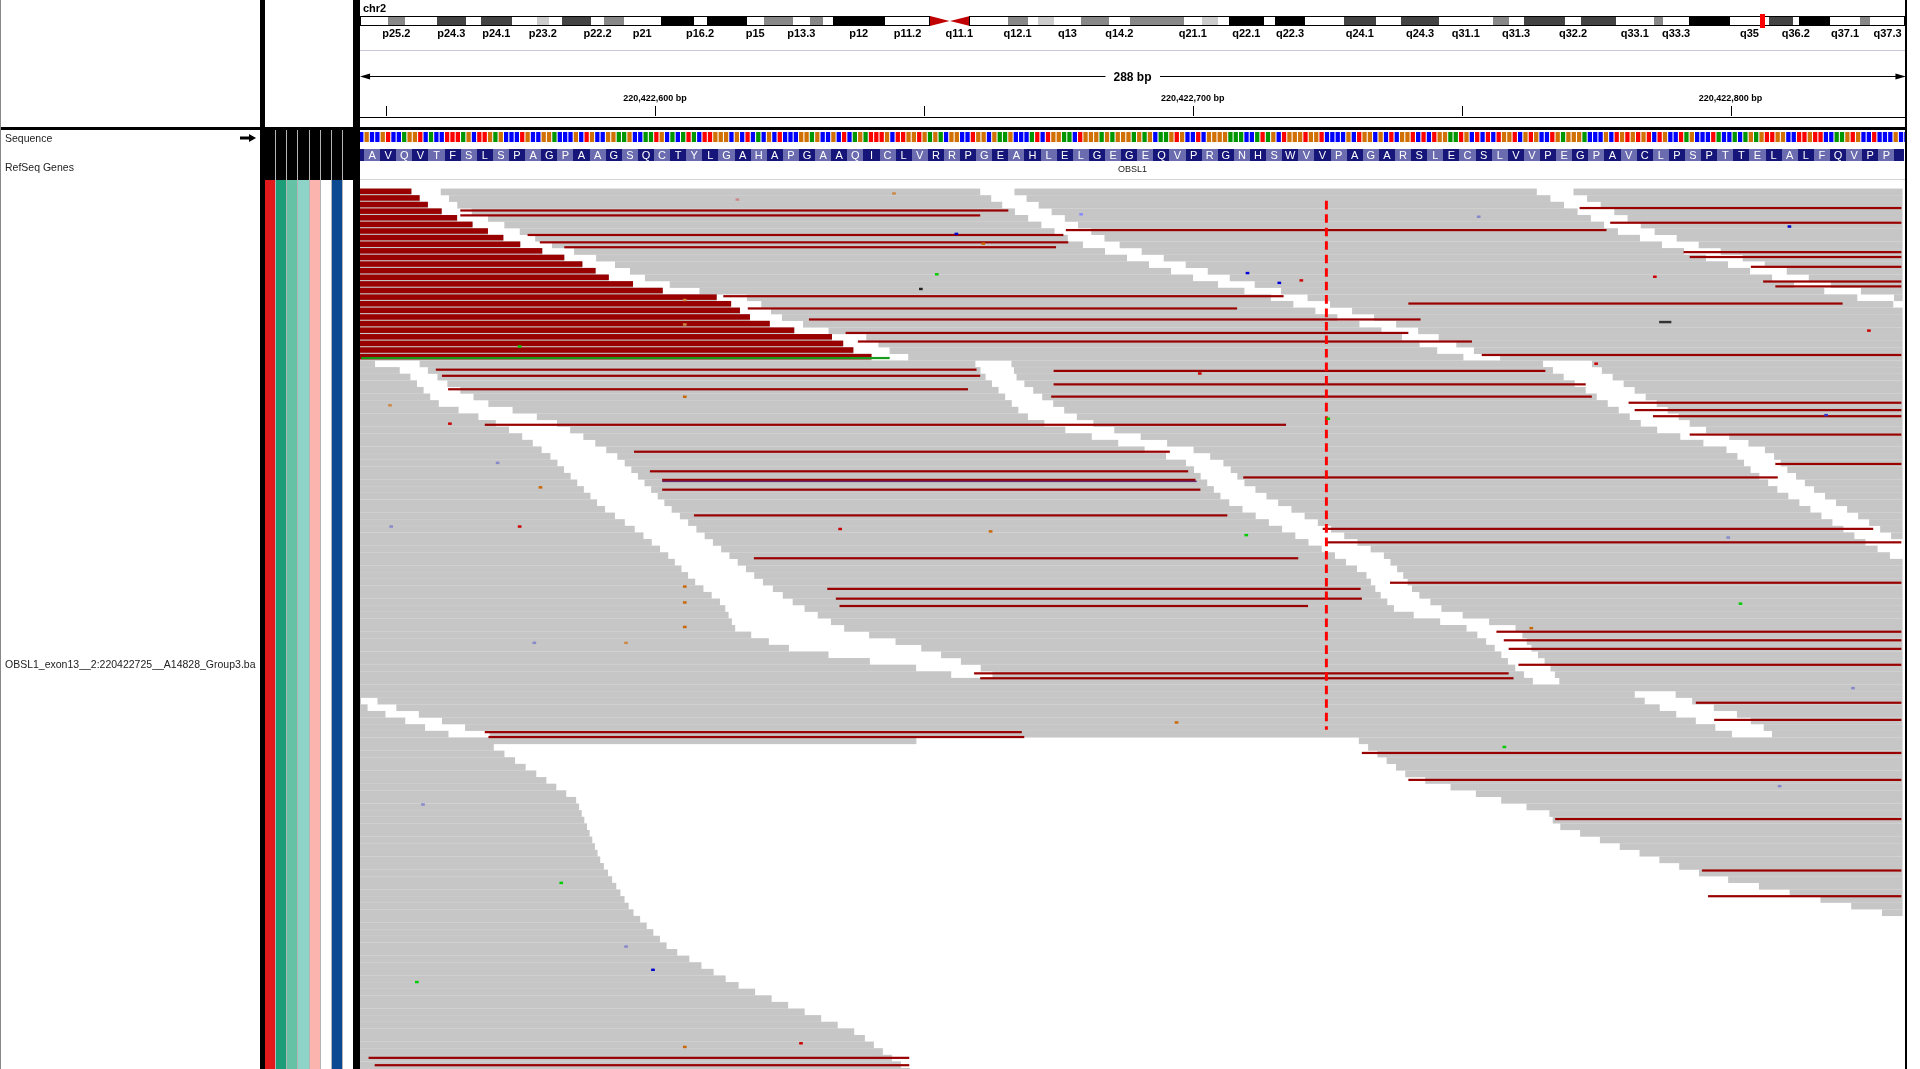 The height and width of the screenshot is (1069, 1920). Describe the element at coordinates (1420, 33) in the screenshot. I see `band-label: q24.3` at that location.